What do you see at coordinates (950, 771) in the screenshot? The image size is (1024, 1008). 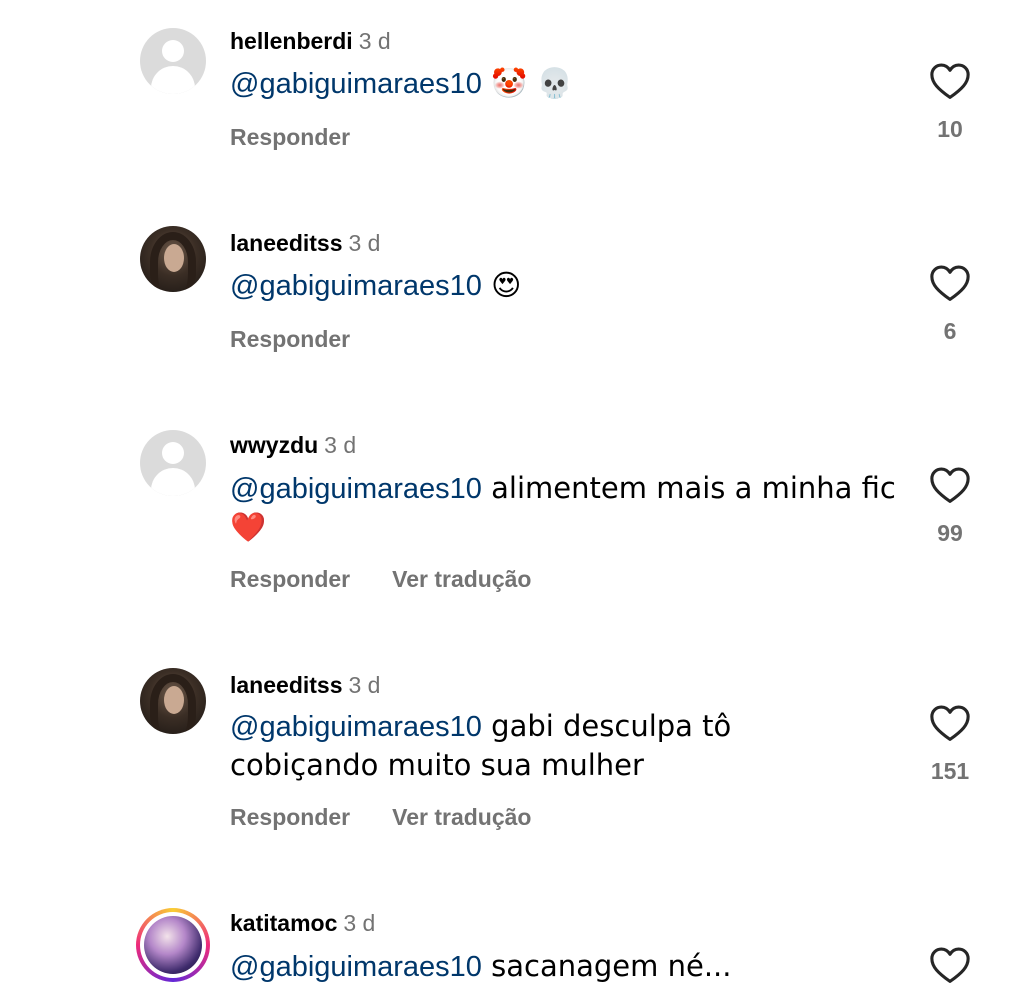 I see `like-count: 151` at bounding box center [950, 771].